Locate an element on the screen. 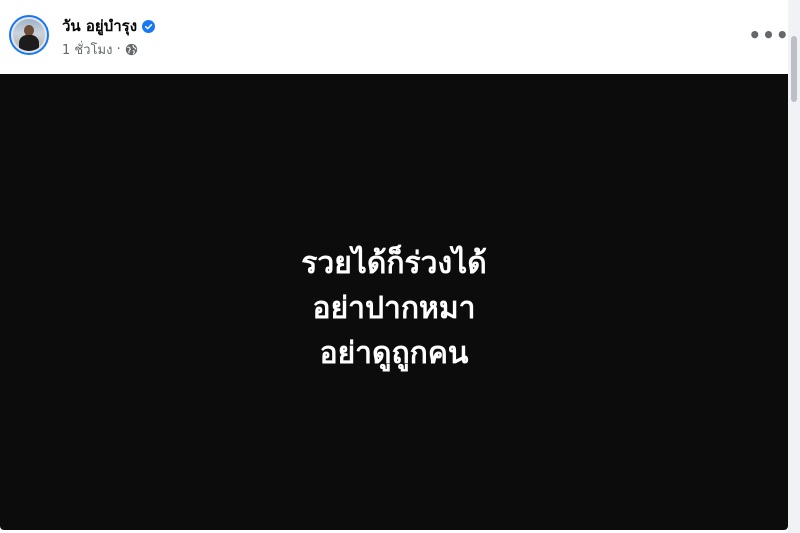 The width and height of the screenshot is (800, 533). quote-line-3: อย่าดูถูกคน is located at coordinates (394, 353).